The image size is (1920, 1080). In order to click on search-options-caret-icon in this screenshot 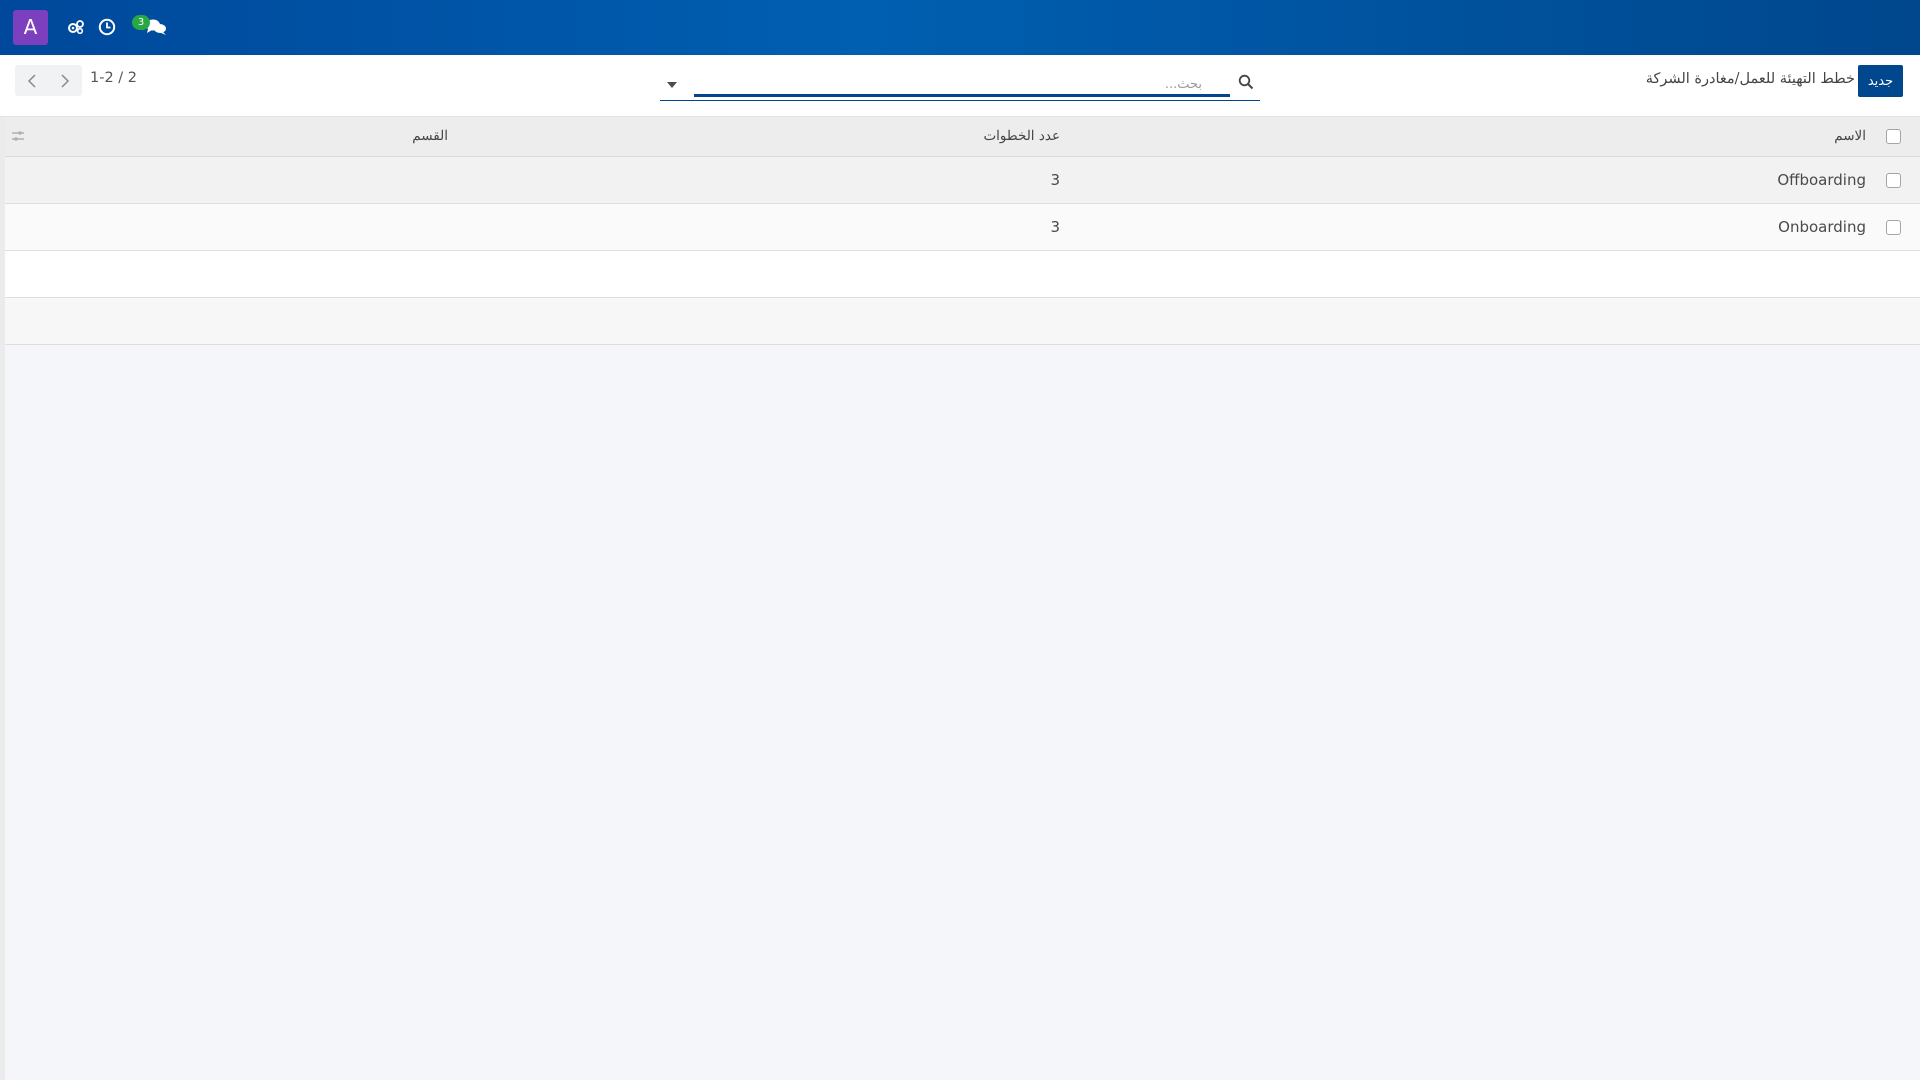, I will do `click(672, 83)`.